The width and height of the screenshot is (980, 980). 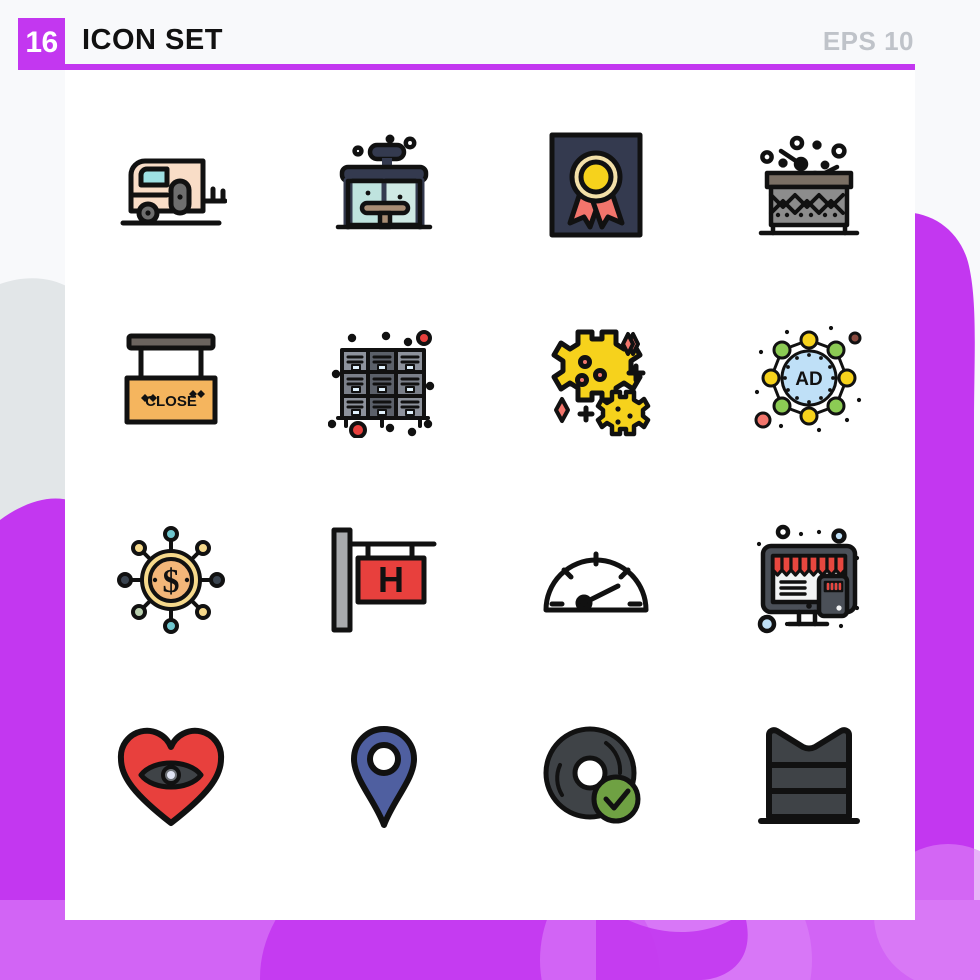 I want to click on speedometer-icon, so click(x=596, y=582).